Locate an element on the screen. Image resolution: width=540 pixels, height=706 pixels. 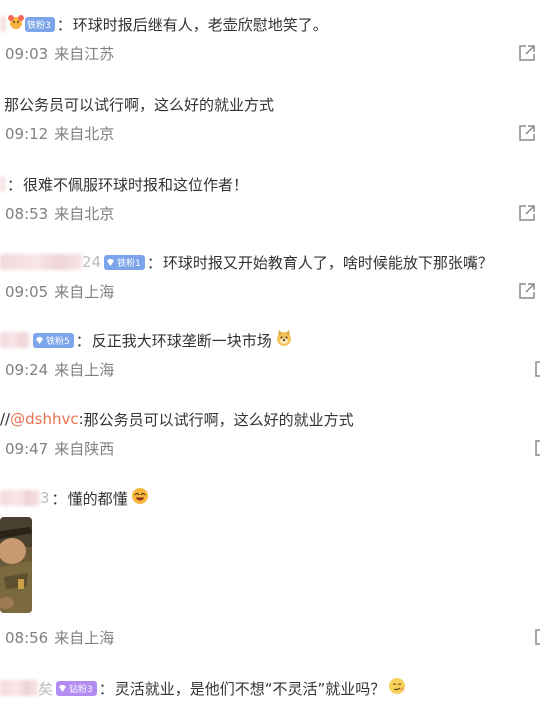
comment-time: 09:05 is located at coordinates (27, 292).